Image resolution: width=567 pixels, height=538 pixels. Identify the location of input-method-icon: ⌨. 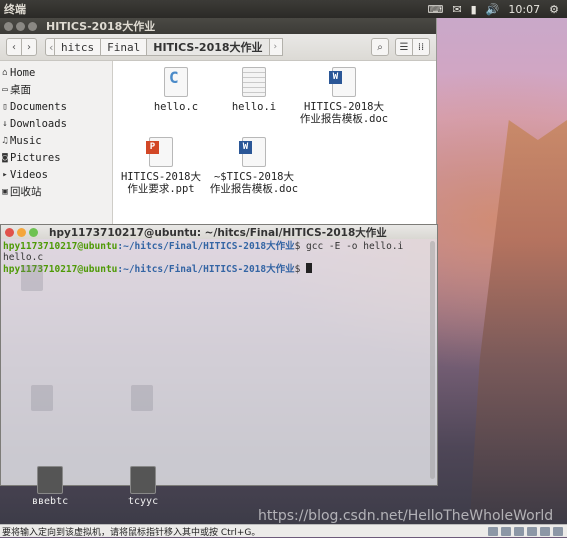
(436, 9).